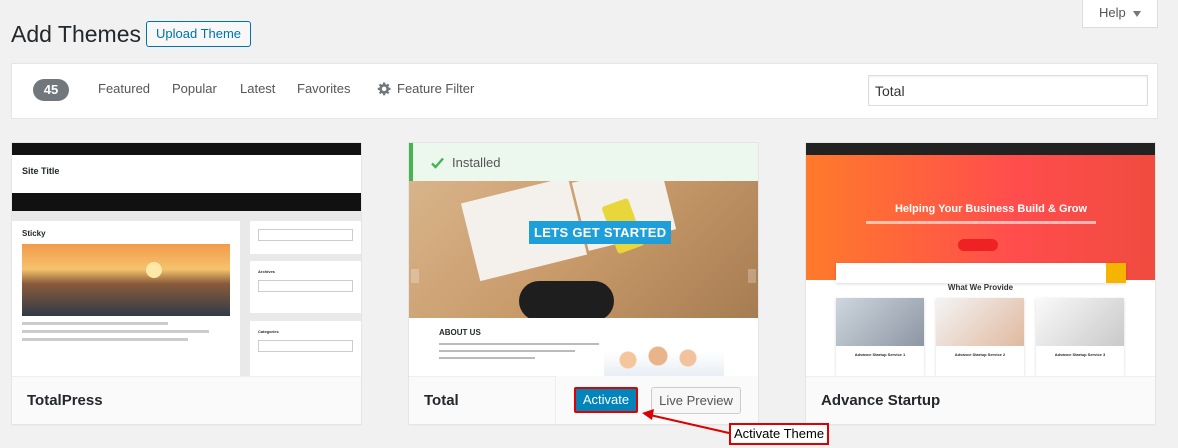 The image size is (1178, 448). I want to click on theme-actions: Activate Live Preview, so click(656, 400).